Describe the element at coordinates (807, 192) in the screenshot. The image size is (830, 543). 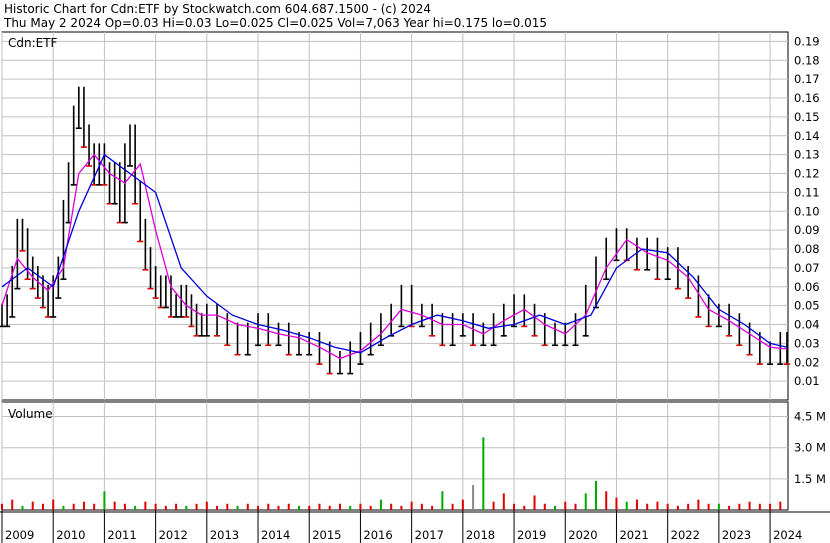
I see `price-tick-label: 0.11` at that location.